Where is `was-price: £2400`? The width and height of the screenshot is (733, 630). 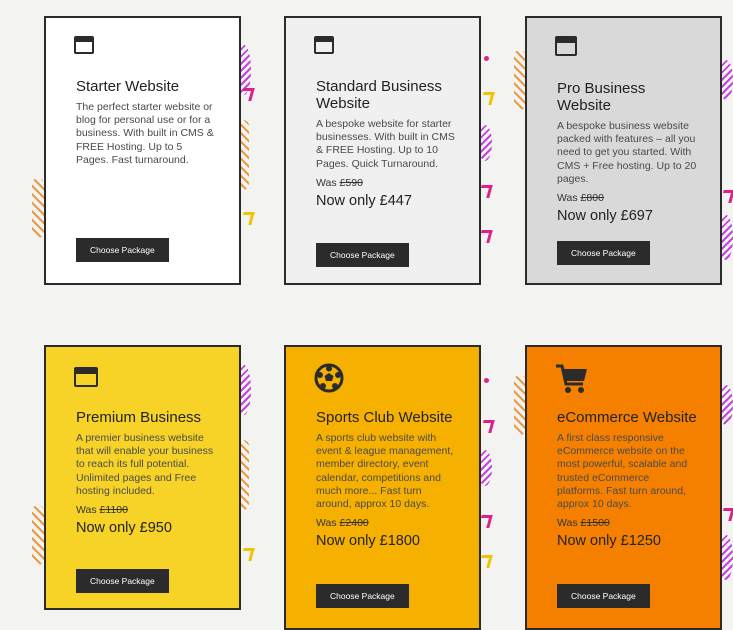 was-price: £2400 is located at coordinates (354, 523).